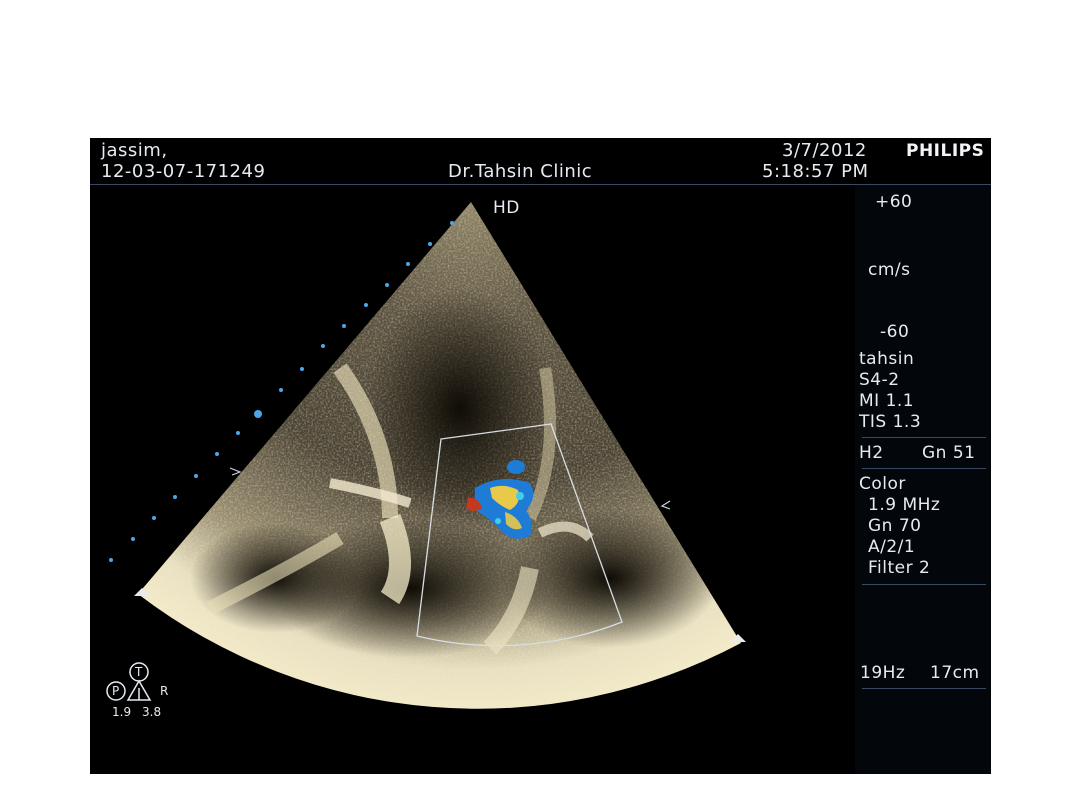  What do you see at coordinates (892, 547) in the screenshot?
I see `color-params: A/2/1` at bounding box center [892, 547].